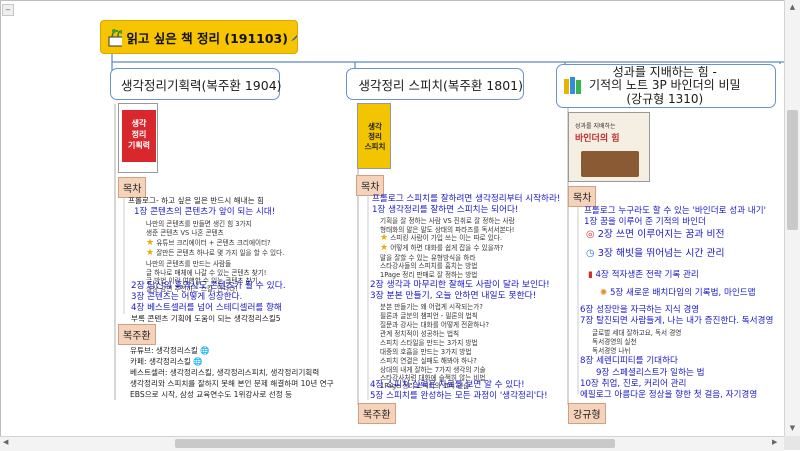 Image resolution: width=800 pixels, height=451 pixels. Describe the element at coordinates (139, 145) in the screenshot. I see `cover-text-3: 기획력` at that location.